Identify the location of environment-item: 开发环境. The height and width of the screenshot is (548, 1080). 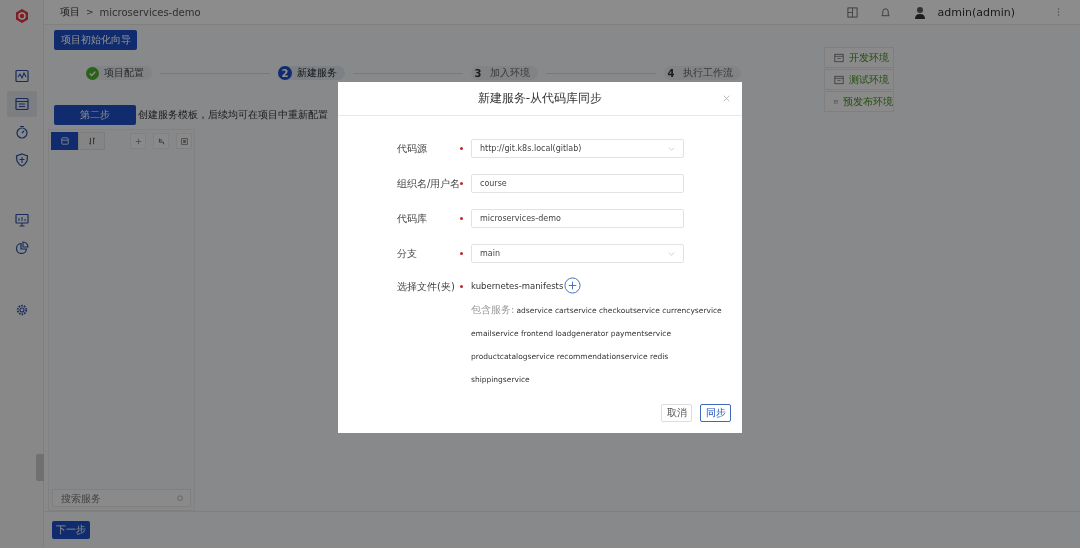
(859, 57).